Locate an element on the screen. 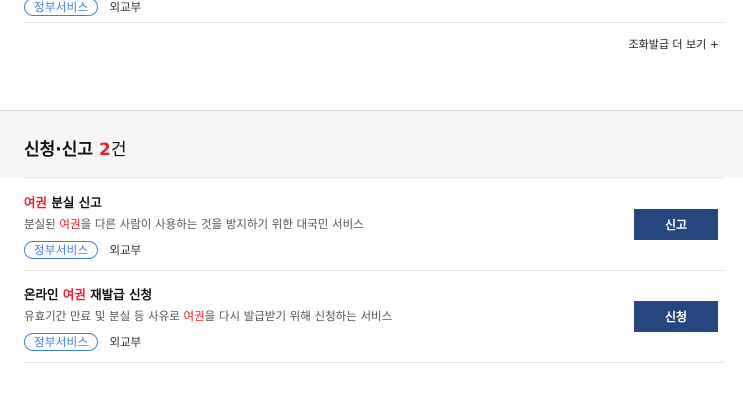  apply-button: 신청 is located at coordinates (676, 316).